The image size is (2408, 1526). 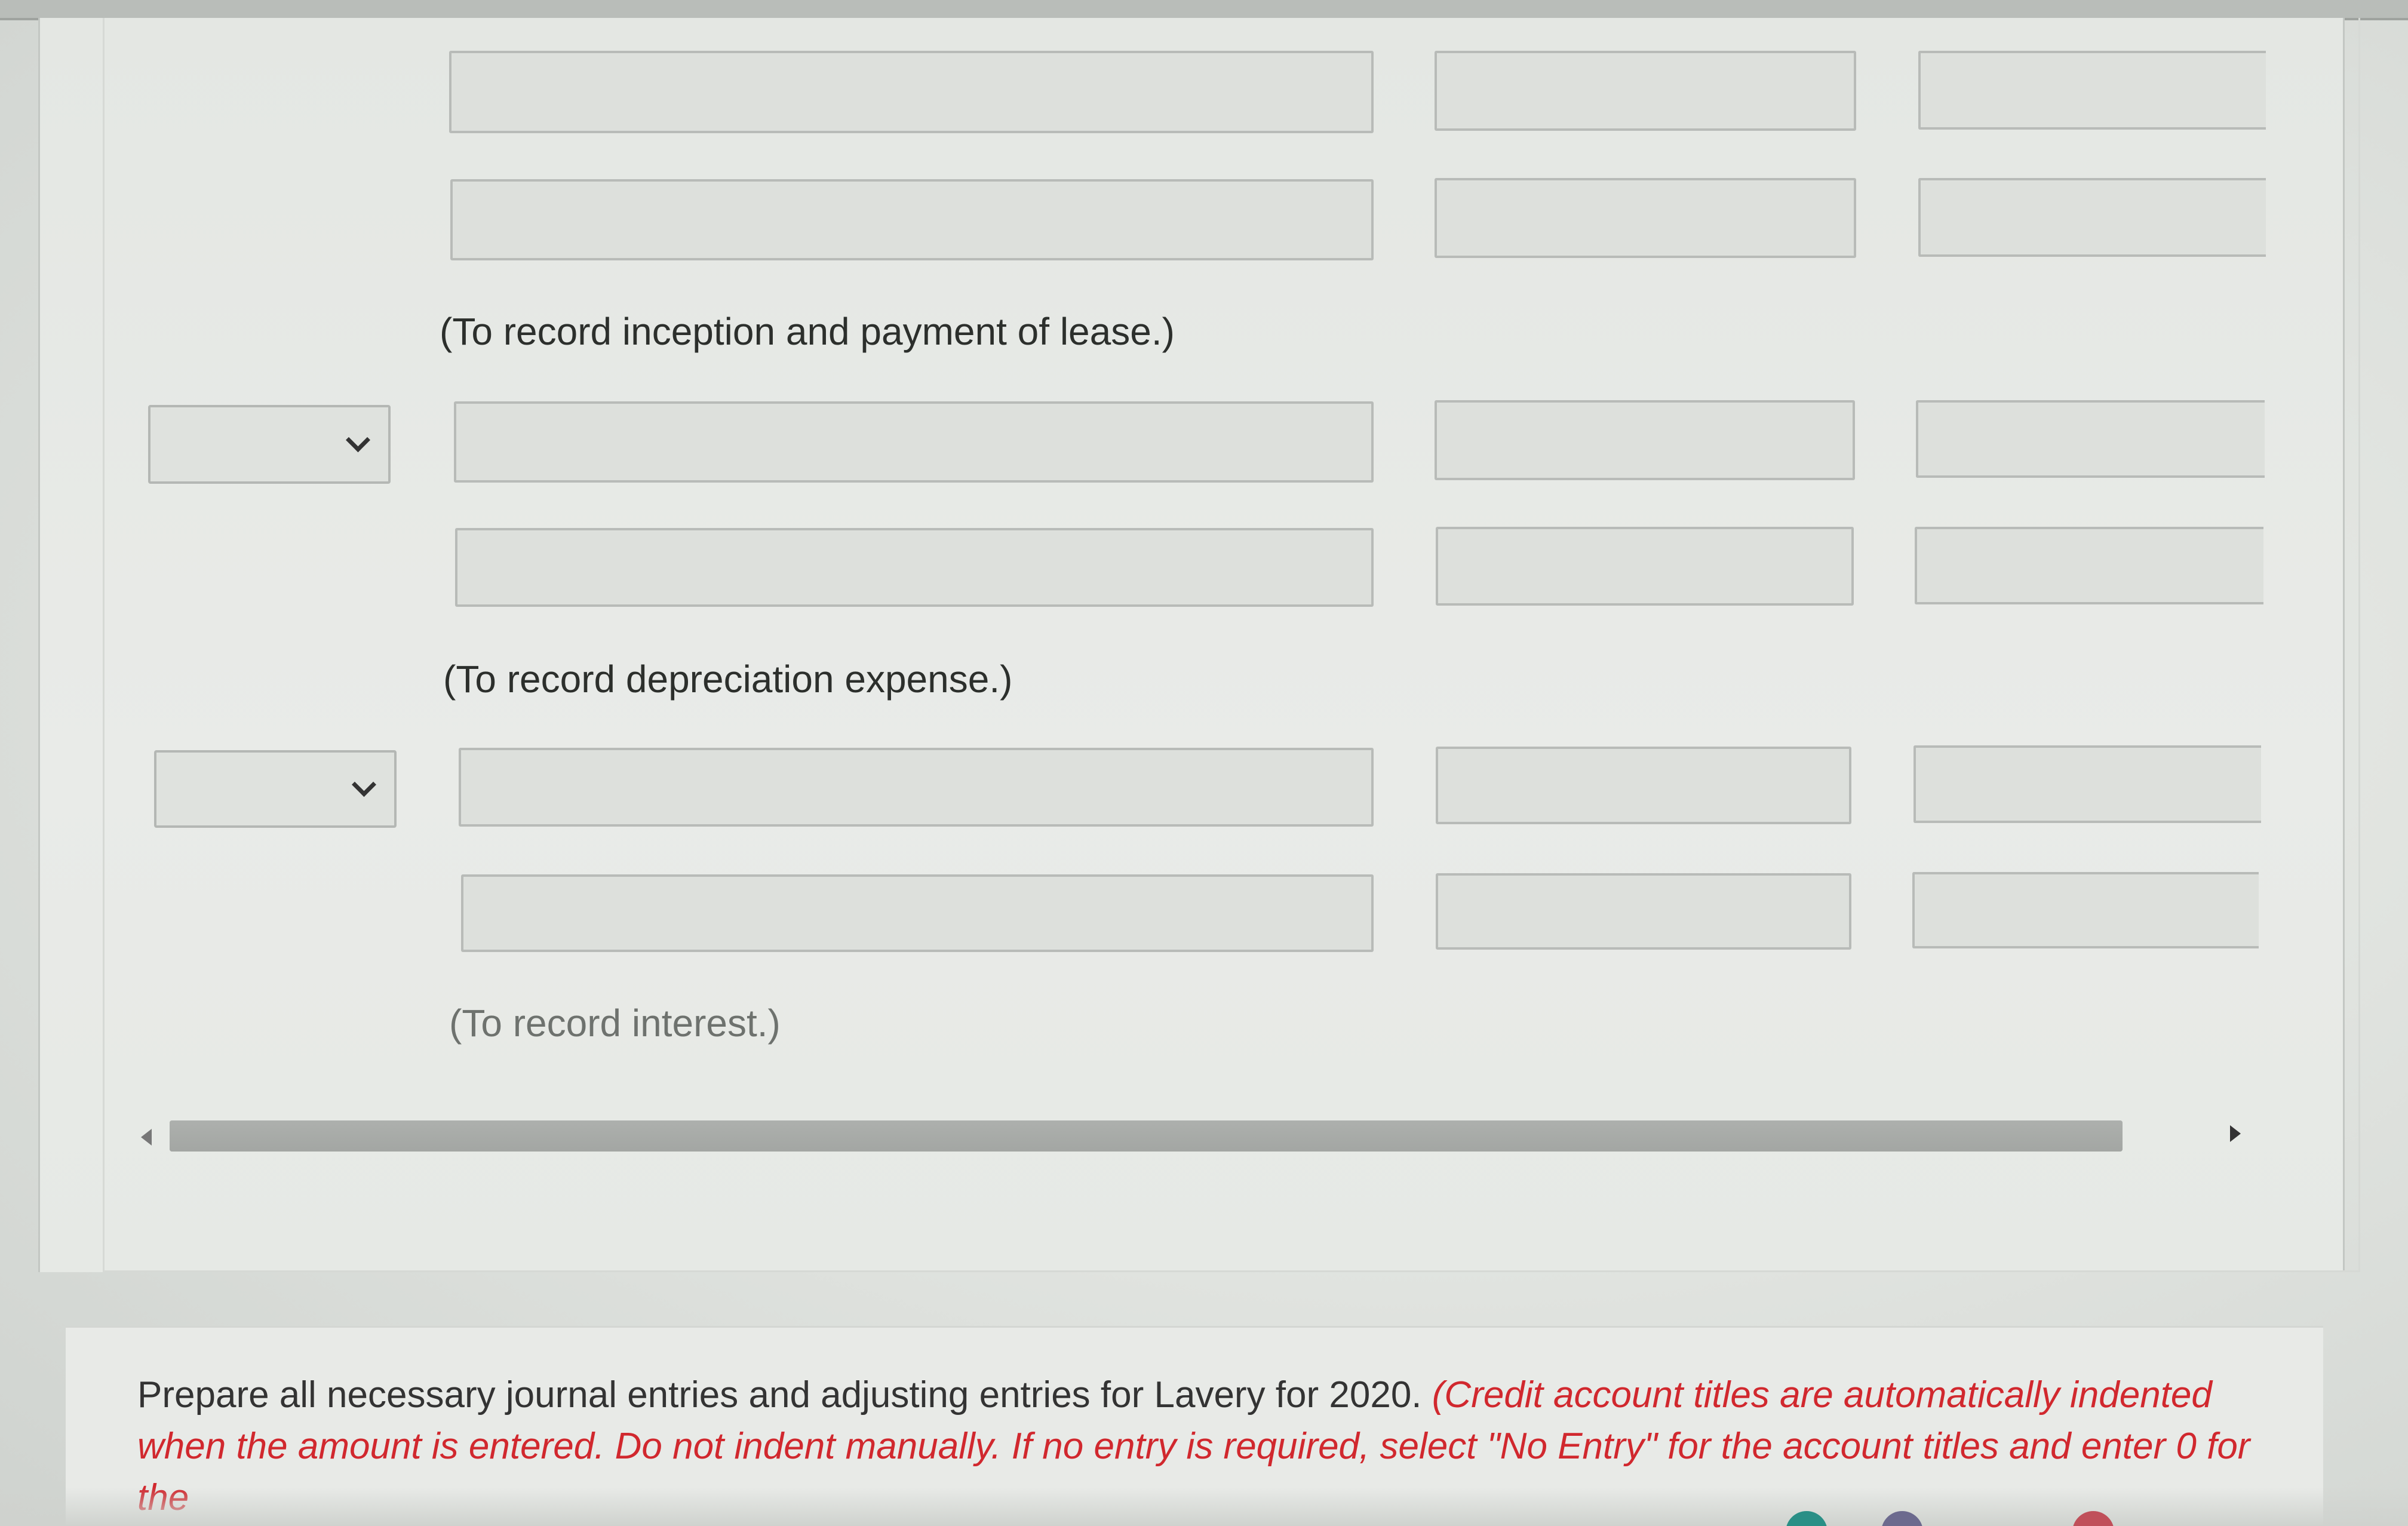 I want to click on browser-edge, so click(x=1204, y=10).